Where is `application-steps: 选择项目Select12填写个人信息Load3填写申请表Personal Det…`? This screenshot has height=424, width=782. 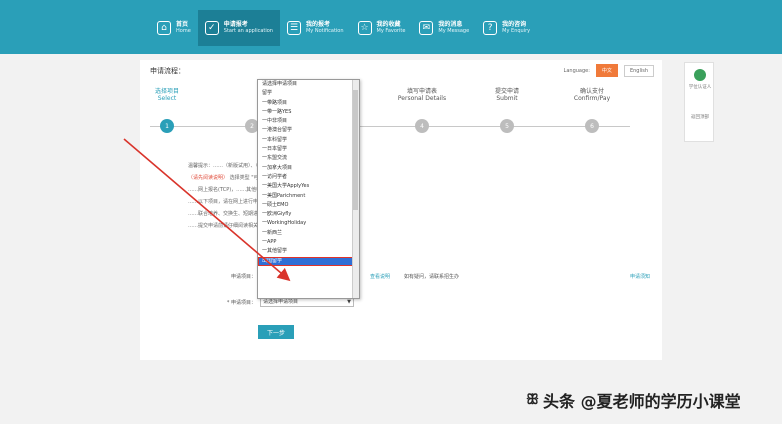 application-steps: 选择项目Select12填写个人信息Load3填写申请表Personal Det… is located at coordinates (400, 113).